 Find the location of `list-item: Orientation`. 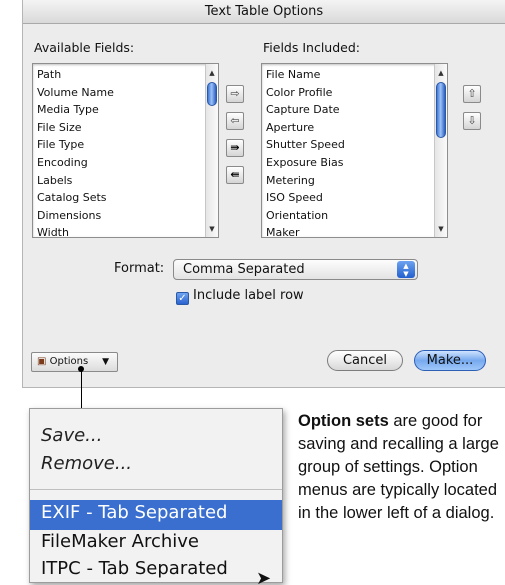

list-item: Orientation is located at coordinates (356, 216).